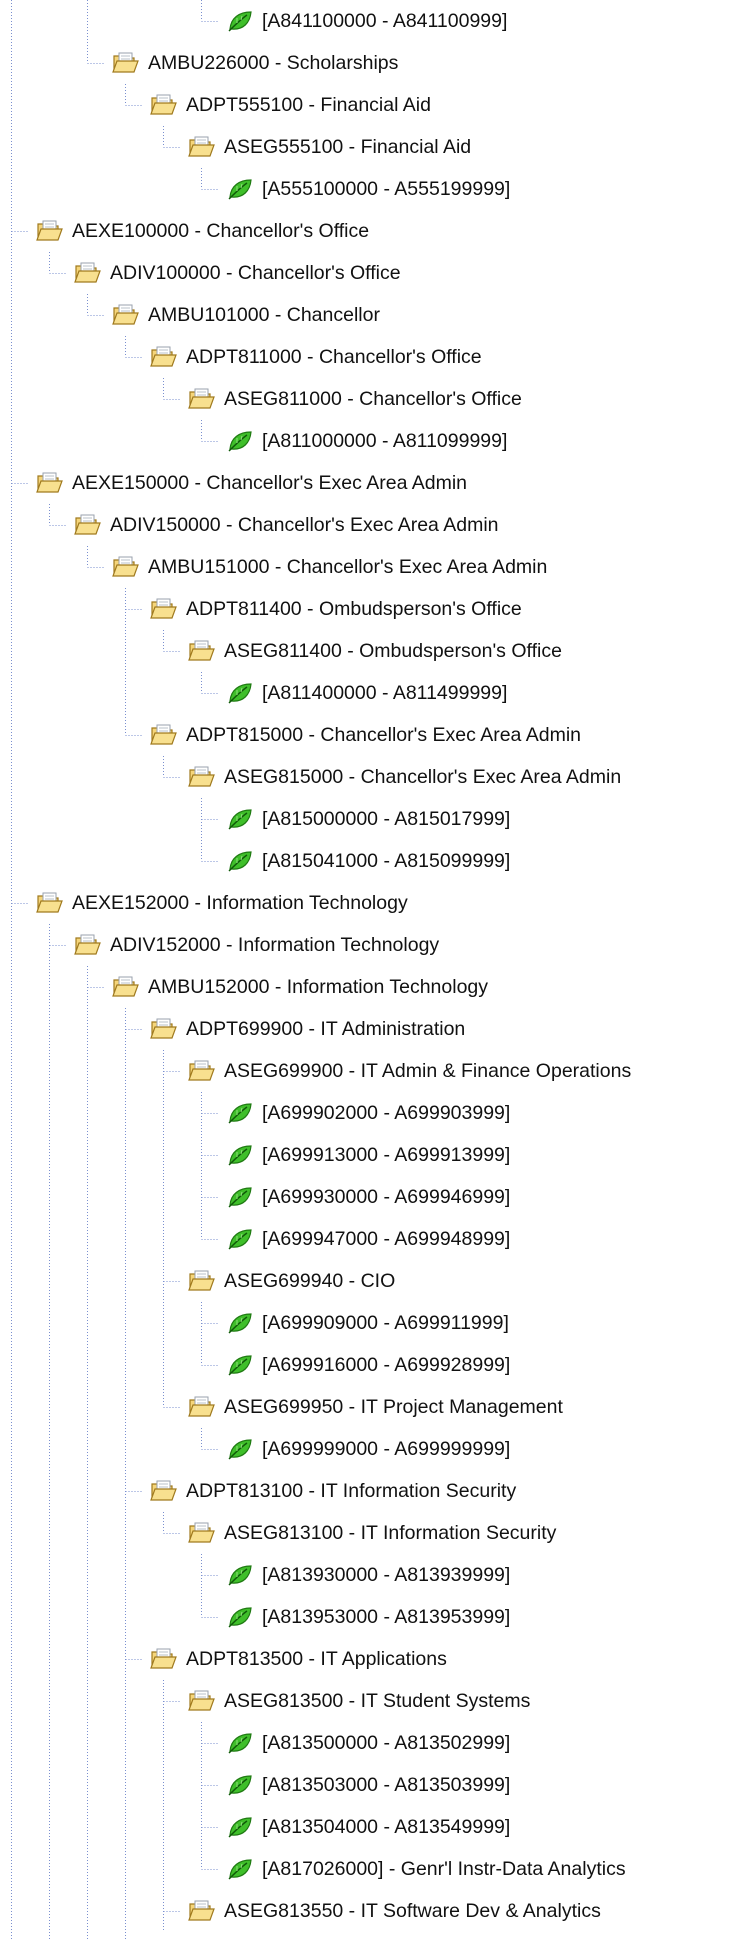 This screenshot has width=739, height=1940. I want to click on tree-node-range: [A699999000 - A699999999], so click(368, 1449).